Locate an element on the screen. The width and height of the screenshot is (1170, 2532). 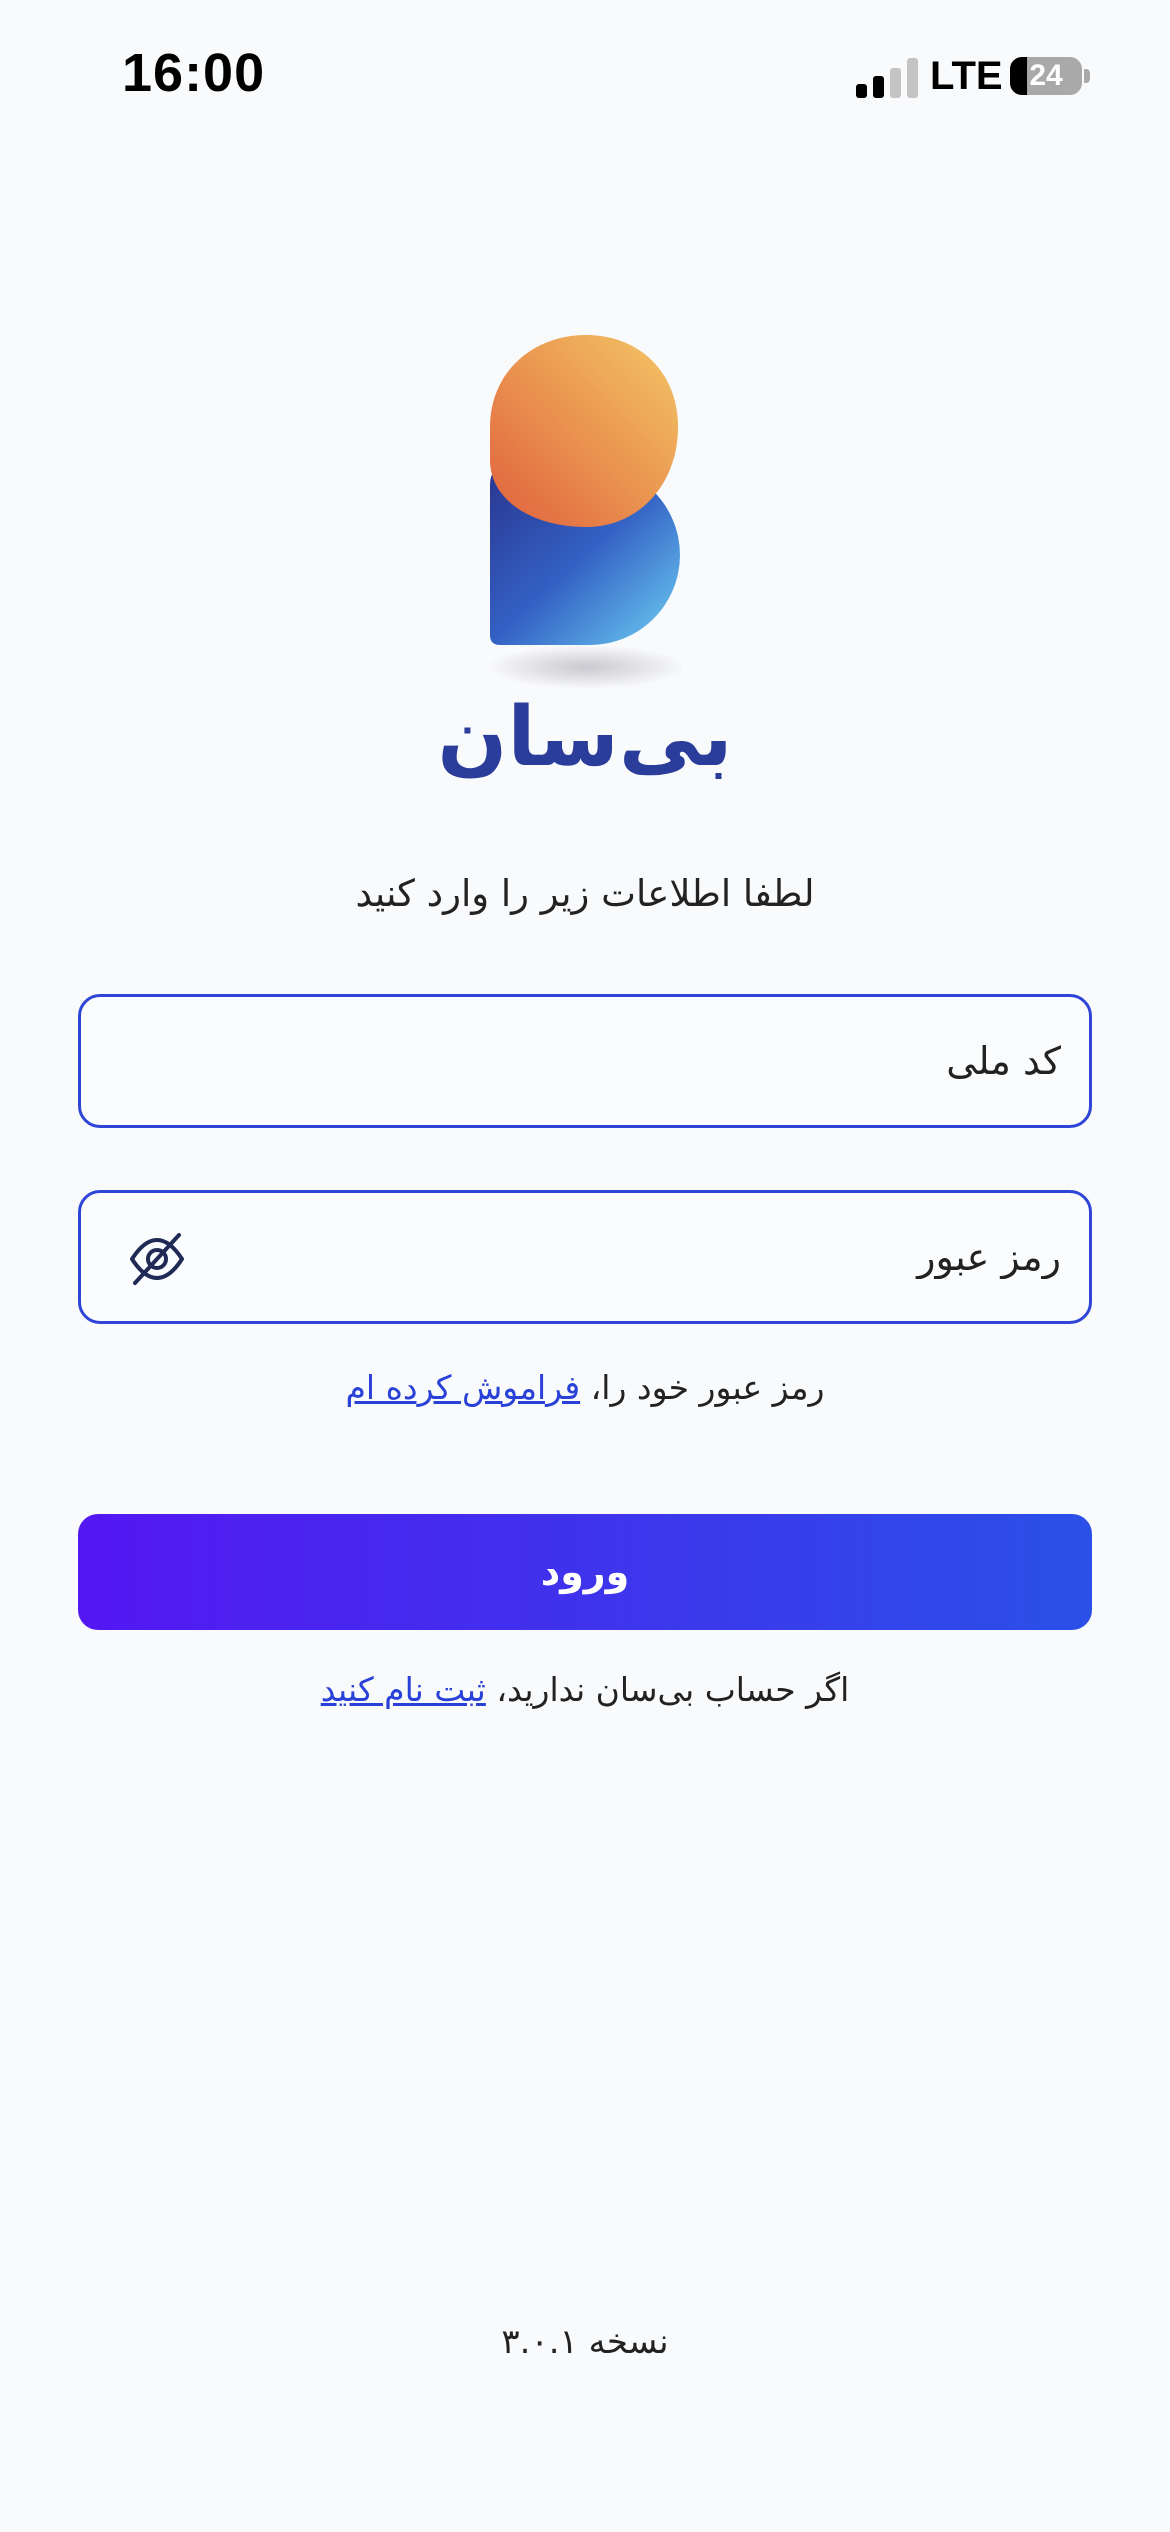
national-code-input is located at coordinates (585, 1061).